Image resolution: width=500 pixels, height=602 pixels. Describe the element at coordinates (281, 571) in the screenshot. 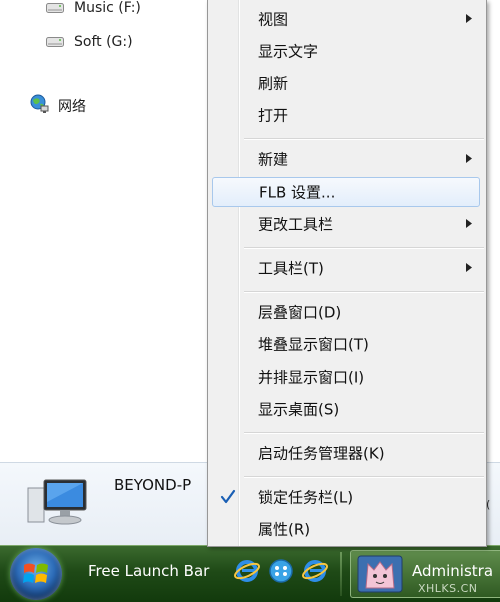

I see `show-desktop-icon` at that location.